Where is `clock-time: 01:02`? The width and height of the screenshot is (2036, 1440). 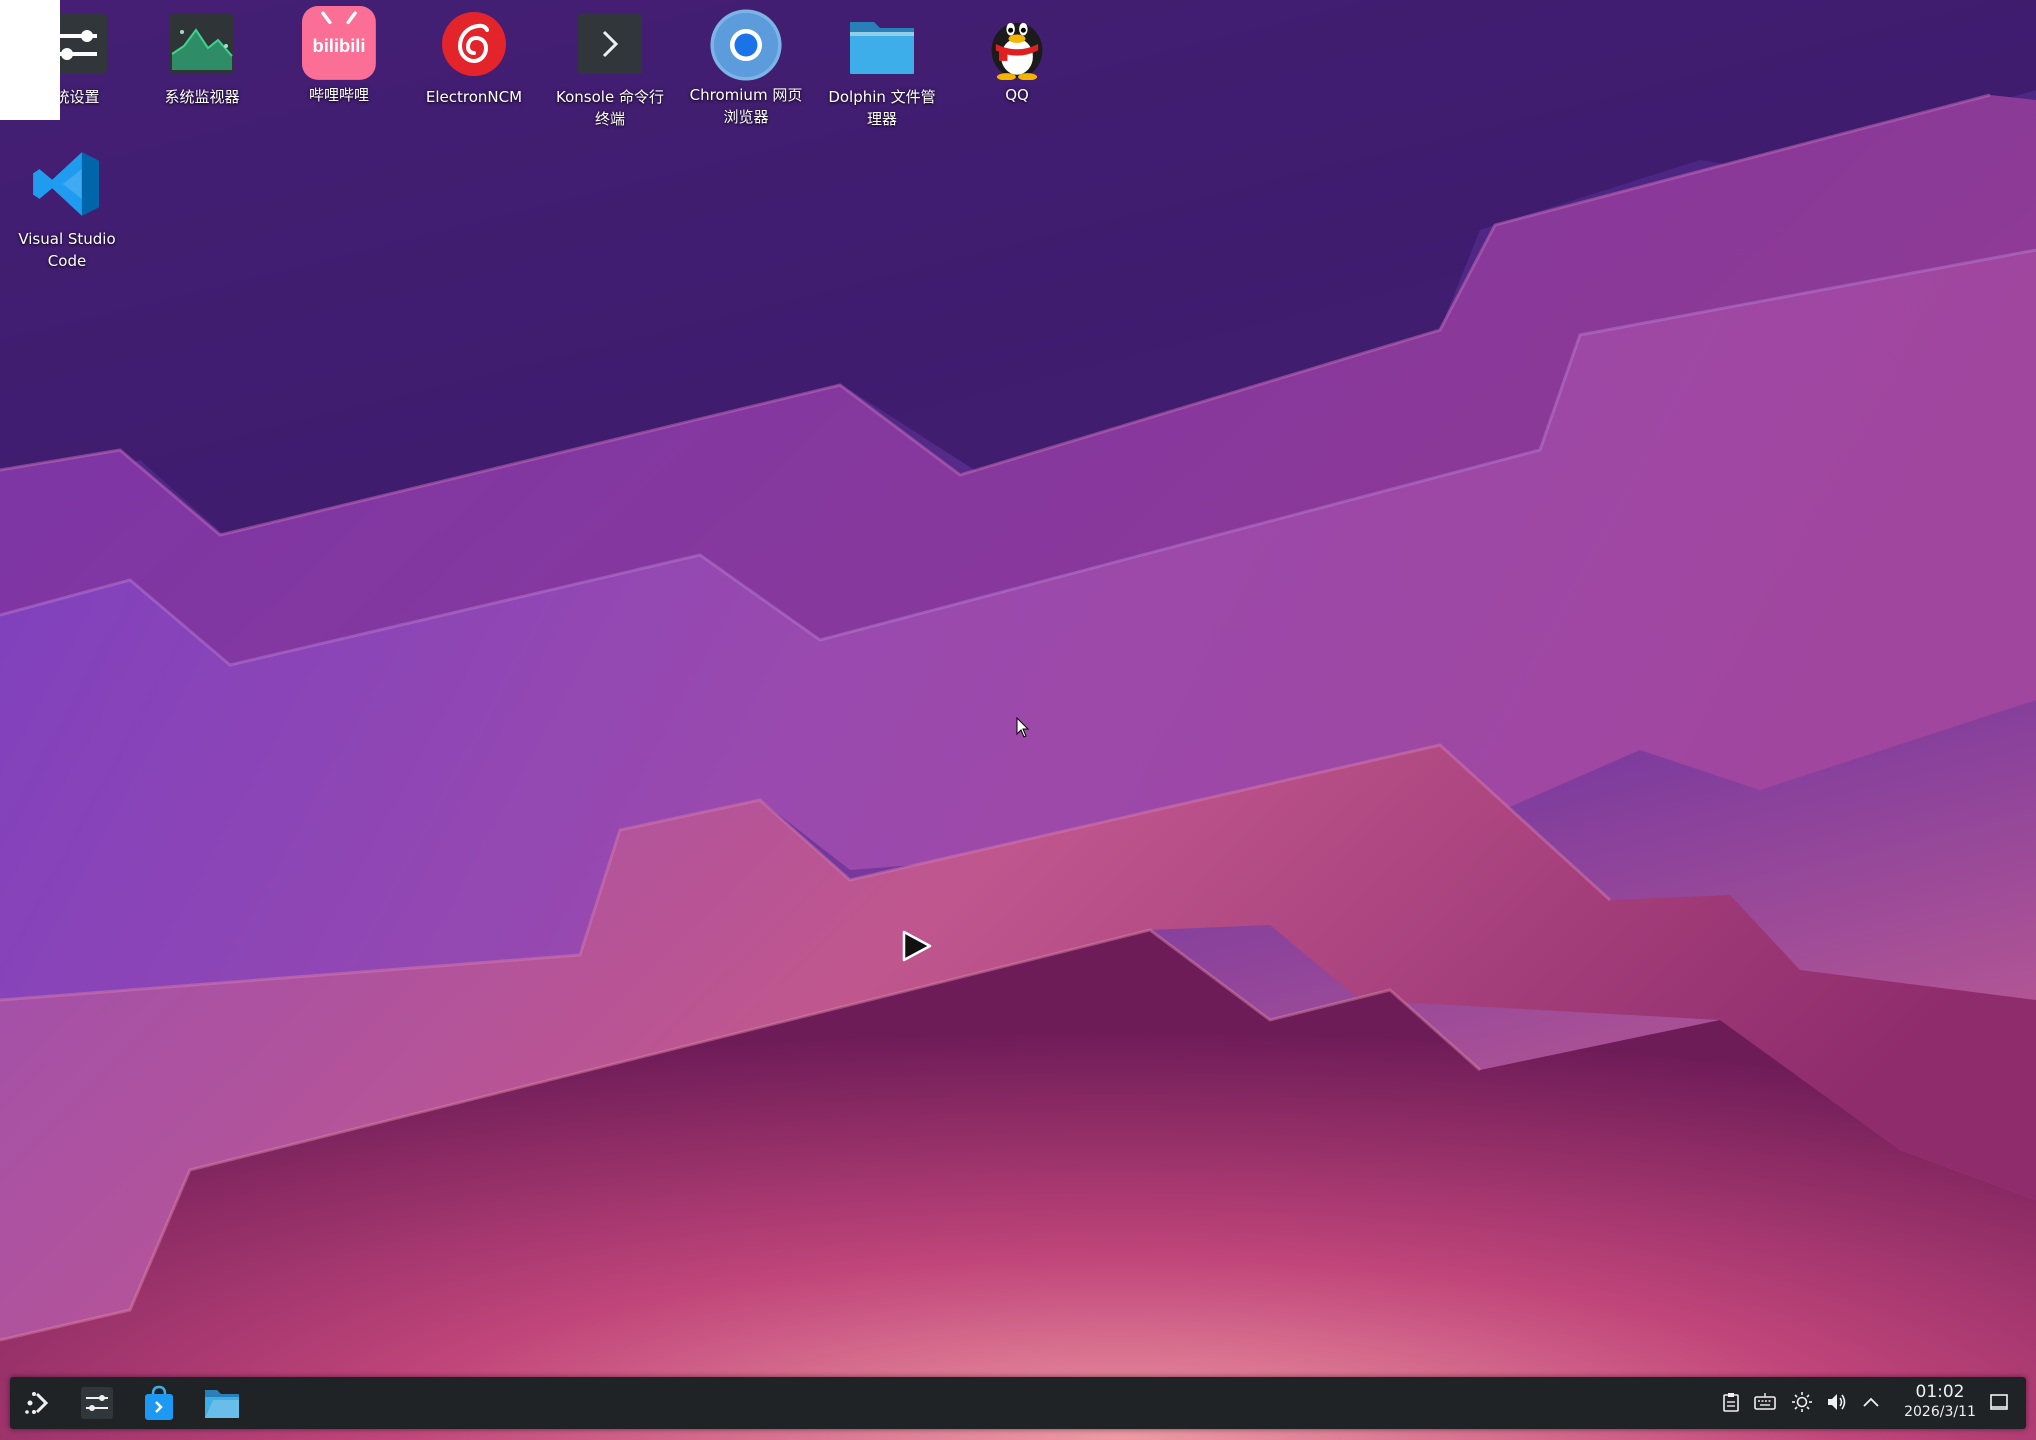 clock-time: 01:02 is located at coordinates (1940, 1392).